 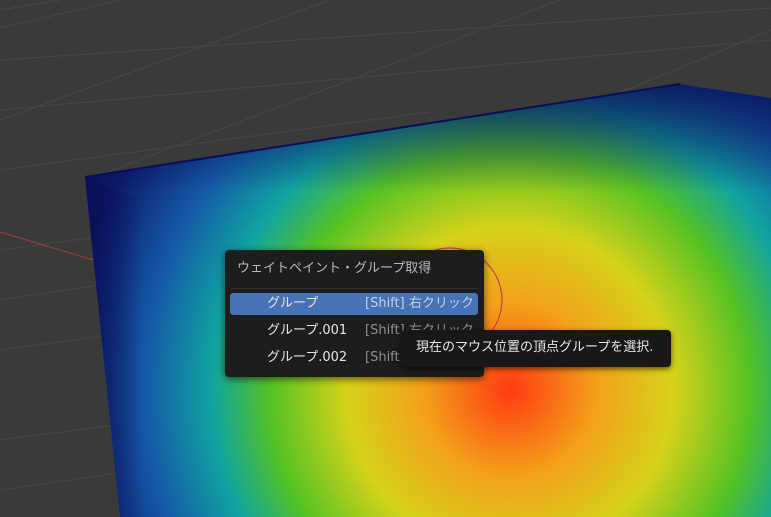 What do you see at coordinates (307, 330) in the screenshot?
I see `menu-item-label: グループ.001` at bounding box center [307, 330].